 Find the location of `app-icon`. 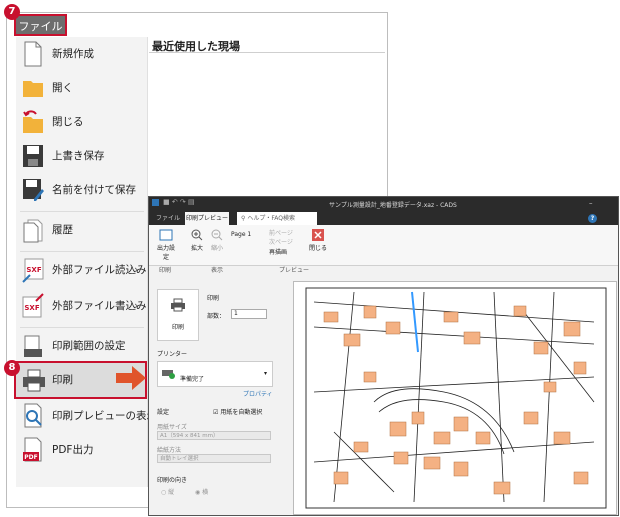

app-icon is located at coordinates (155, 202).